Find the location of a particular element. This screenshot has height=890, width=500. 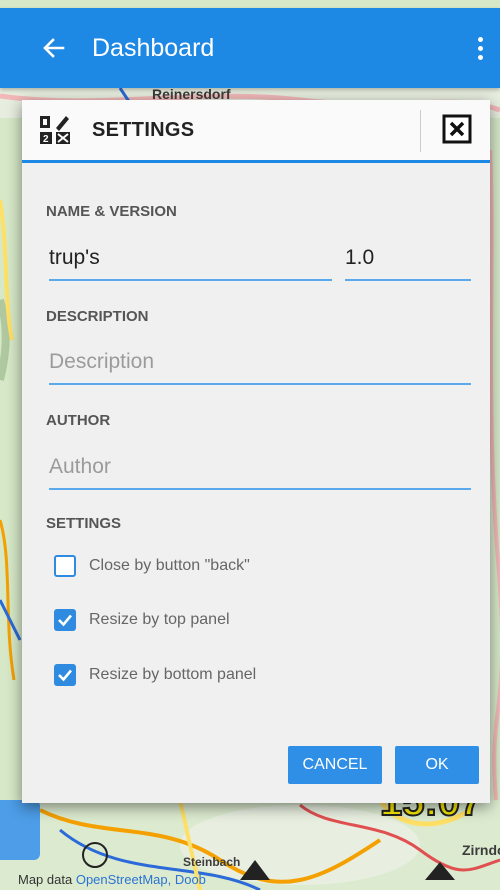

map-label-zirndo: Zirndo is located at coordinates (481, 850).